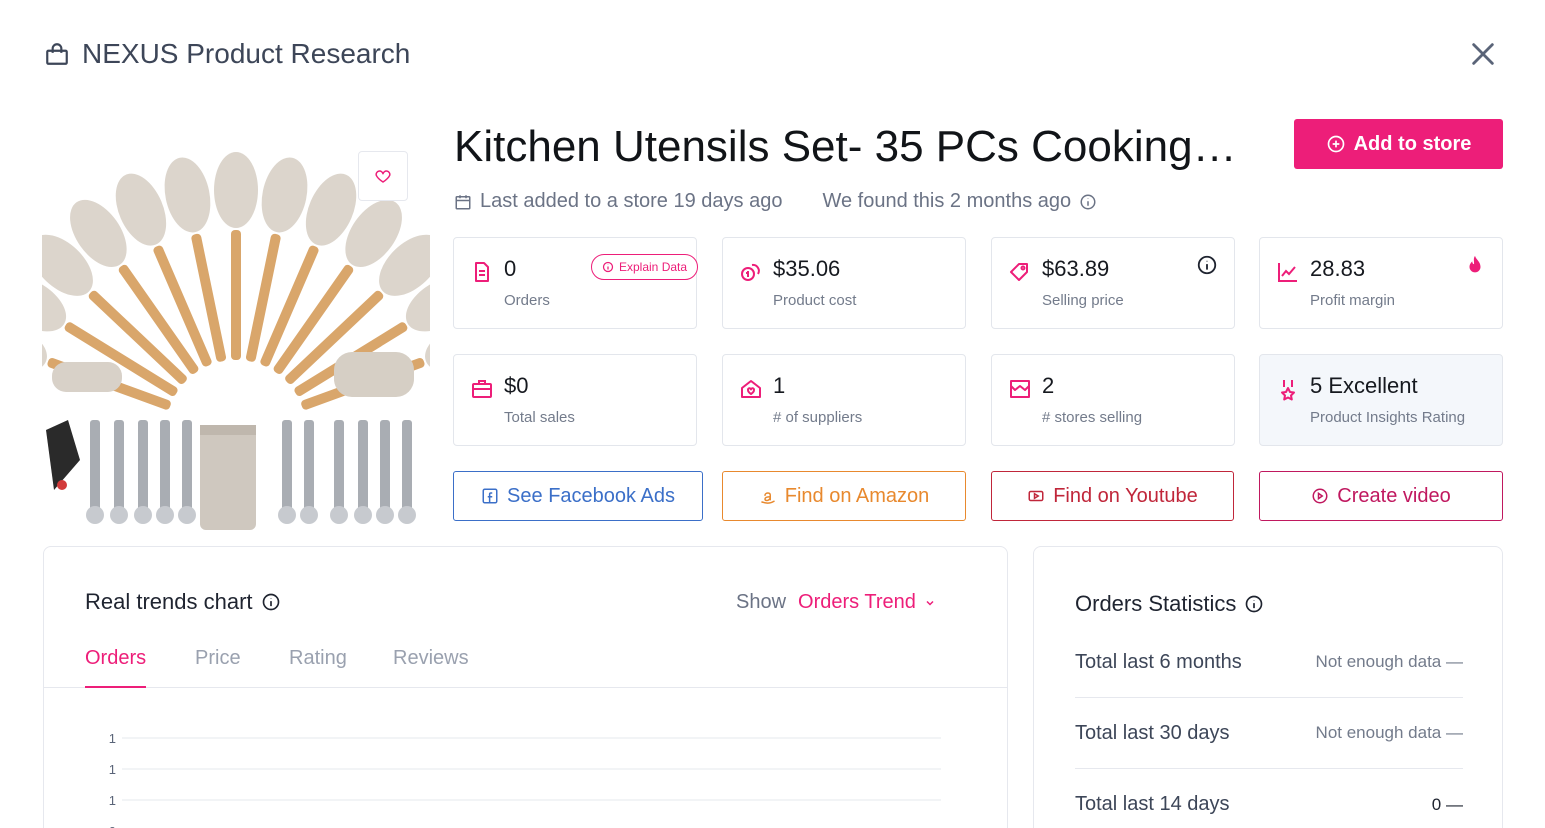 The height and width of the screenshot is (828, 1545). What do you see at coordinates (576, 283) in the screenshot?
I see `stat-orders: 0 Orders Explain Data` at bounding box center [576, 283].